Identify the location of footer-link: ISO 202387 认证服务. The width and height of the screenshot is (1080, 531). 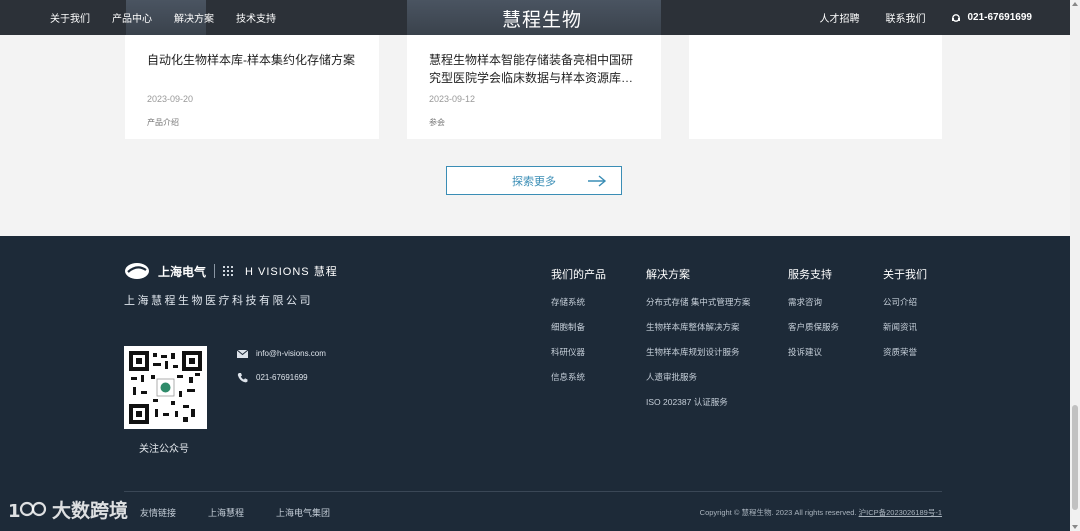
(698, 402).